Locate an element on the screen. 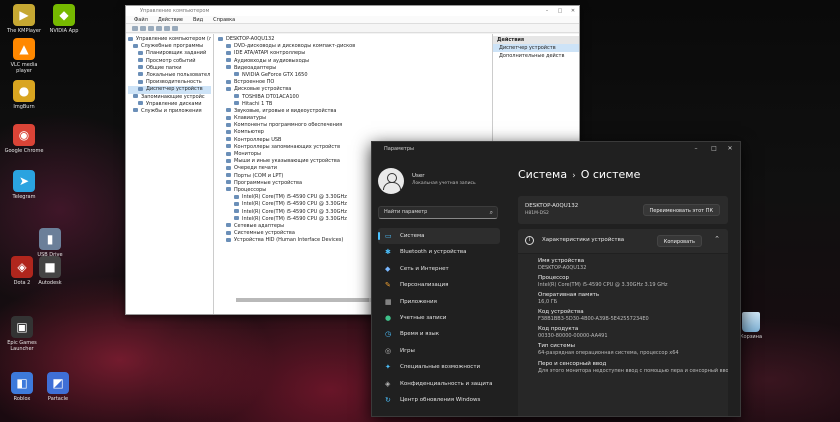 This screenshot has width=840, height=422. device-tree-item: Компьютер is located at coordinates (353, 132).